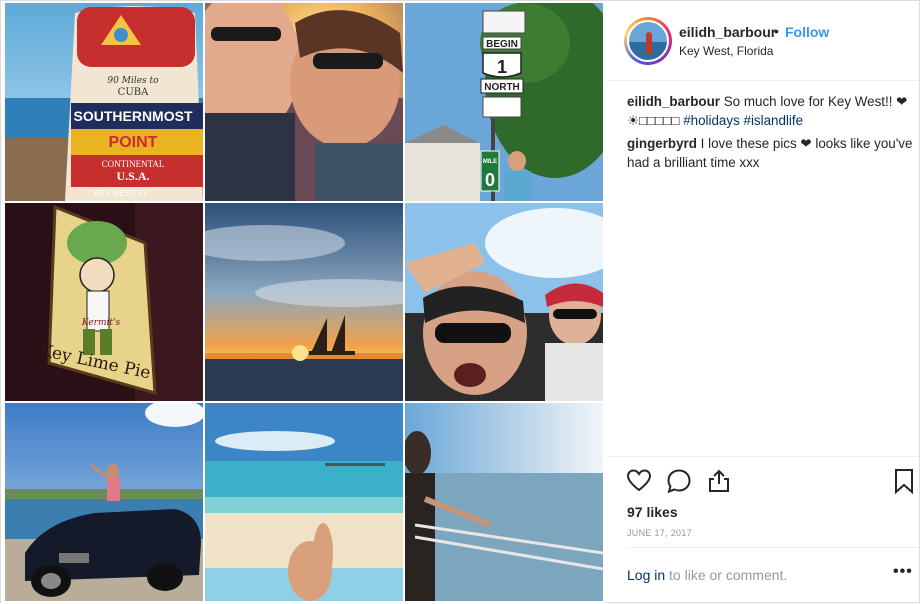  I want to click on avatar-image, so click(648, 41).